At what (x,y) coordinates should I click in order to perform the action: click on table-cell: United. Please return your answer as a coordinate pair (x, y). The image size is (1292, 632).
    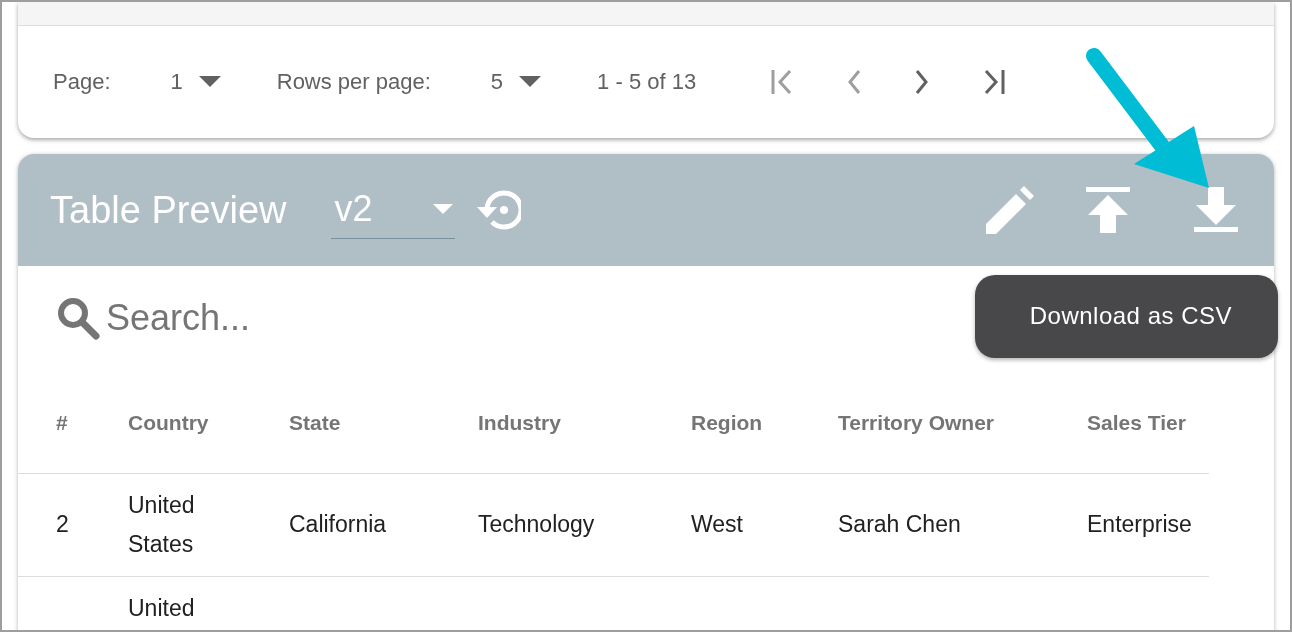
    Looking at the image, I should click on (161, 607).